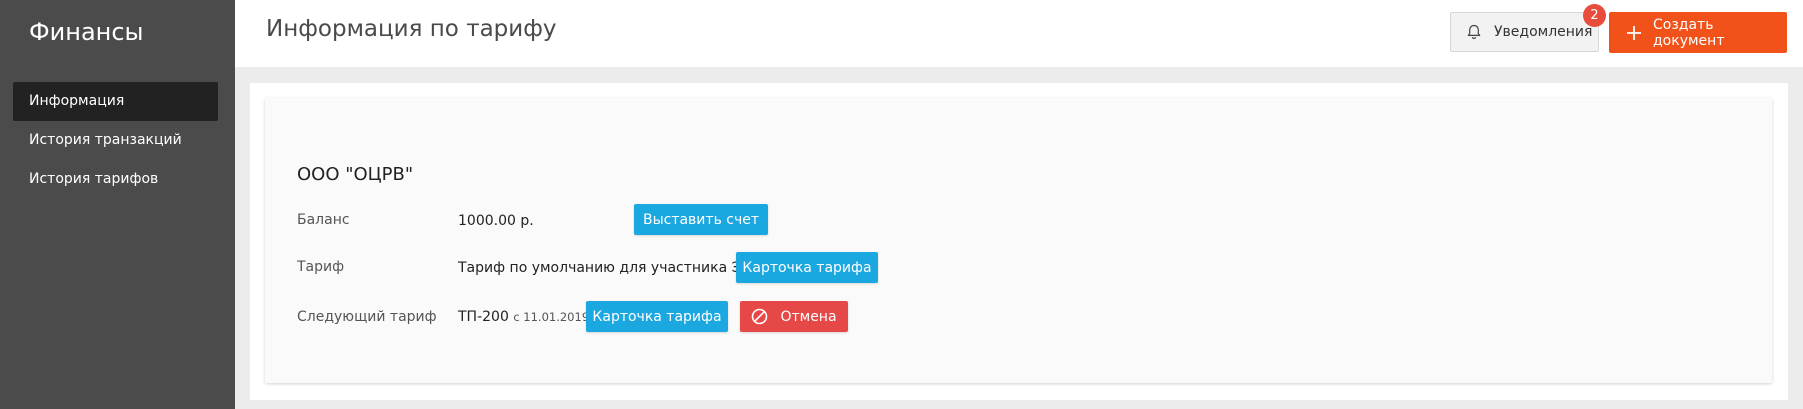  Describe the element at coordinates (367, 317) in the screenshot. I see `next-tariff-label: Следующий тариф` at that location.